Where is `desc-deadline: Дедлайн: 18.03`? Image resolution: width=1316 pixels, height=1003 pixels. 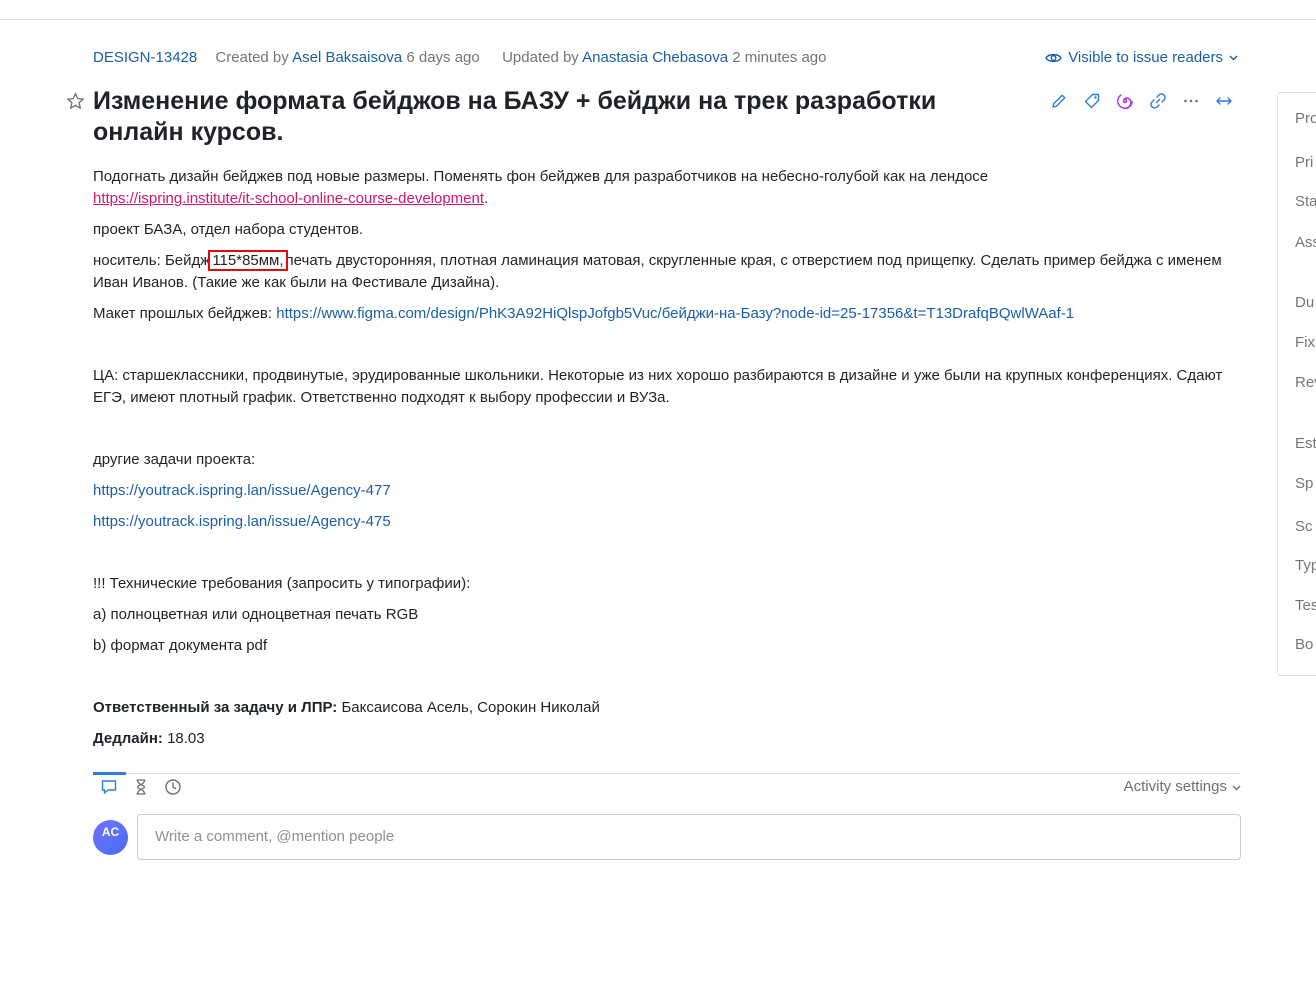 desc-deadline: Дедлайн: 18.03 is located at coordinates (149, 738).